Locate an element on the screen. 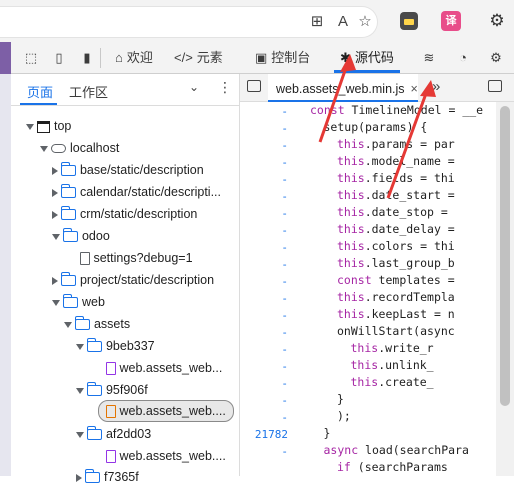 This screenshot has height=488, width=514. arrow-to-sources-tab is located at coordinates (337, 98).